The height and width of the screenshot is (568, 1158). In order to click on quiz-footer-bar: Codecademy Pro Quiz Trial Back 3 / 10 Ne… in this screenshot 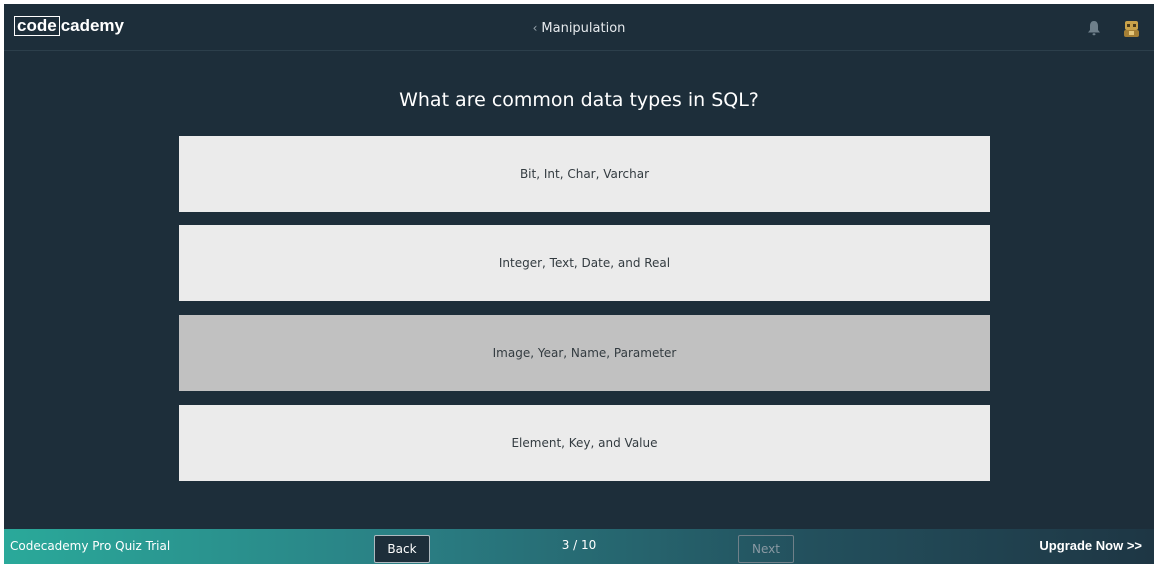, I will do `click(579, 546)`.